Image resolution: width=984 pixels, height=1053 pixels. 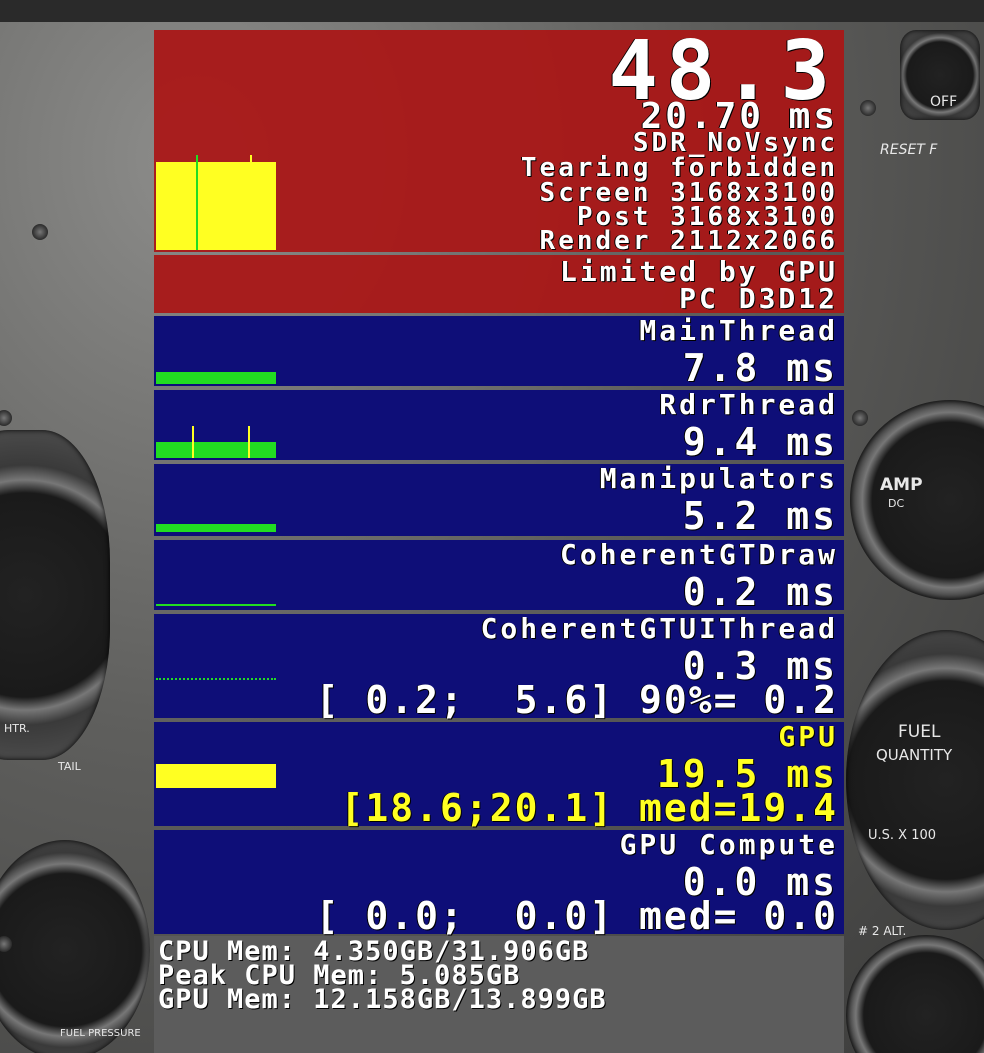 What do you see at coordinates (760, 516) in the screenshot?
I see `thread-time: 5.2 ms` at bounding box center [760, 516].